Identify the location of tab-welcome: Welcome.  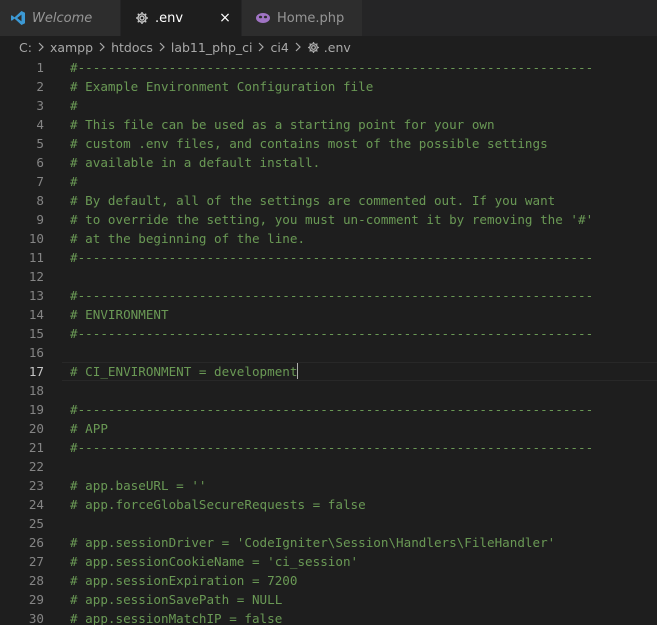
(60, 18).